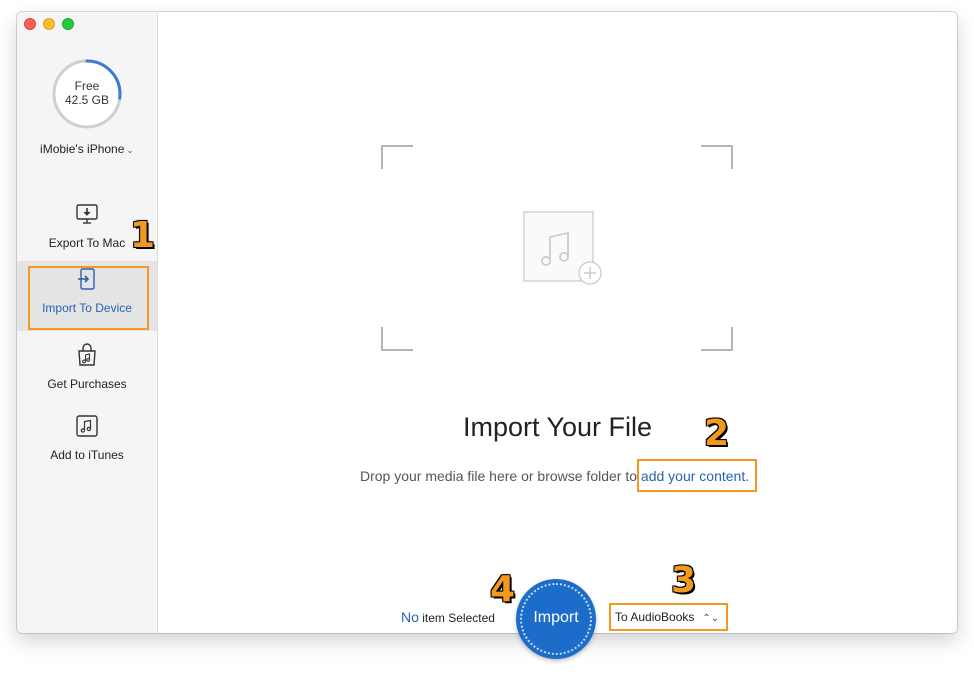  I want to click on storage-value: 42.5 GB, so click(87, 100).